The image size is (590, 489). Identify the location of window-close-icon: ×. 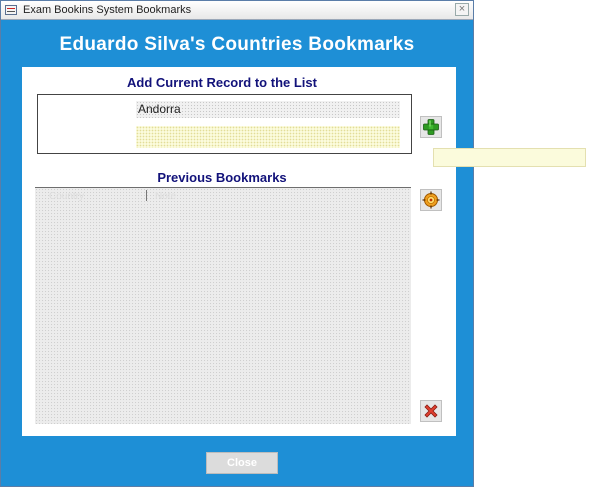
(462, 9).